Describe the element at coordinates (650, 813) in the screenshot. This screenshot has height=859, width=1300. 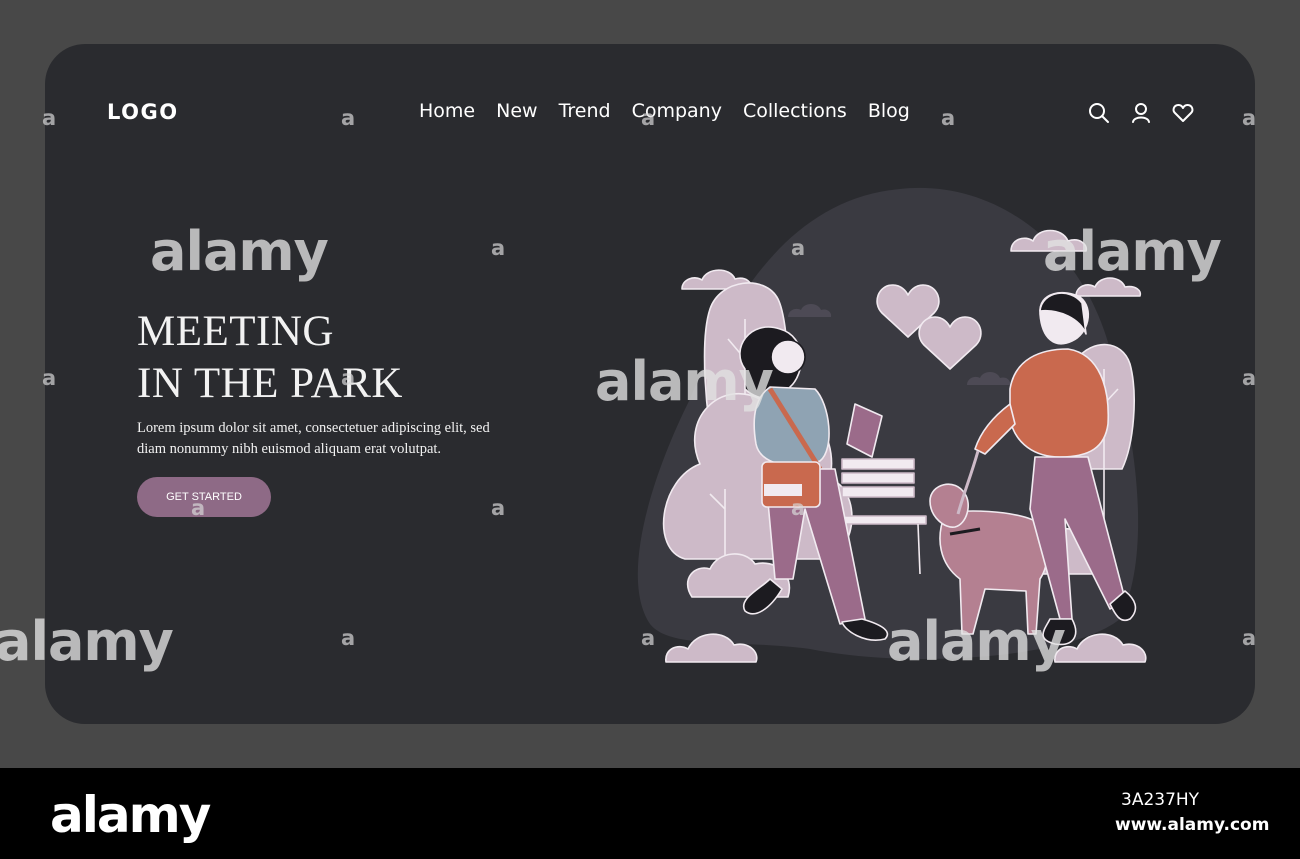
I see `stock-footer-bar: alamy 3A237HY www.alamy.com` at that location.